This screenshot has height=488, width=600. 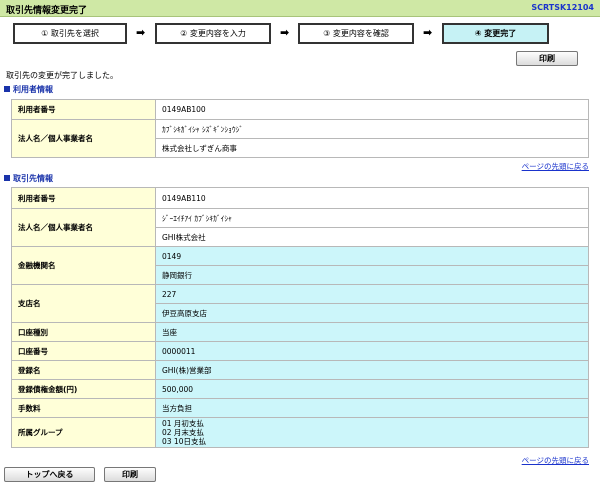 I want to click on row-value: 当座, so click(x=372, y=332).